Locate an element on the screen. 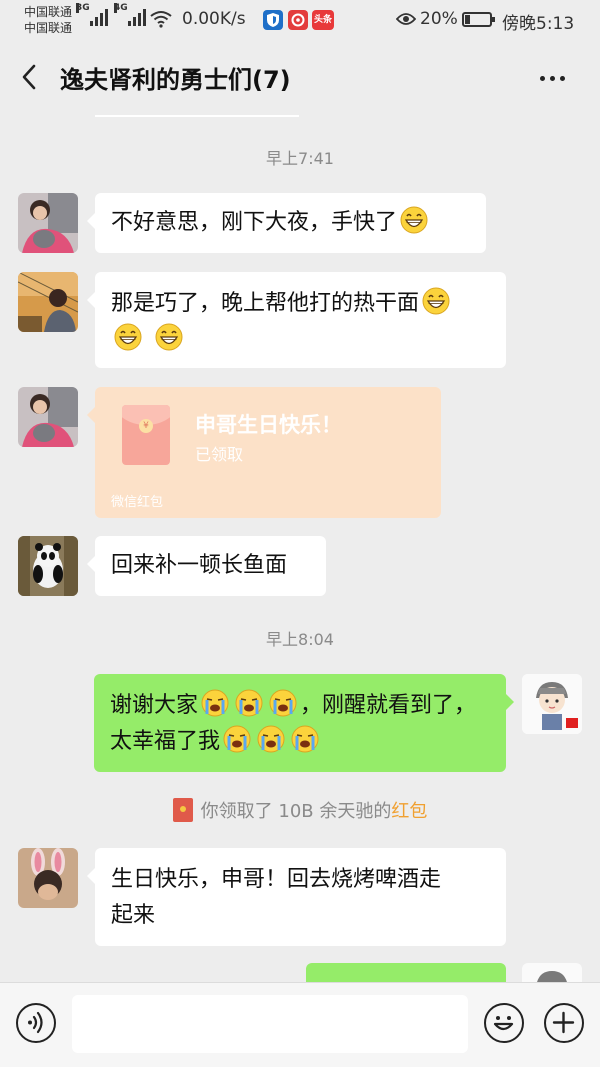  emoji-button is located at coordinates (504, 1023).